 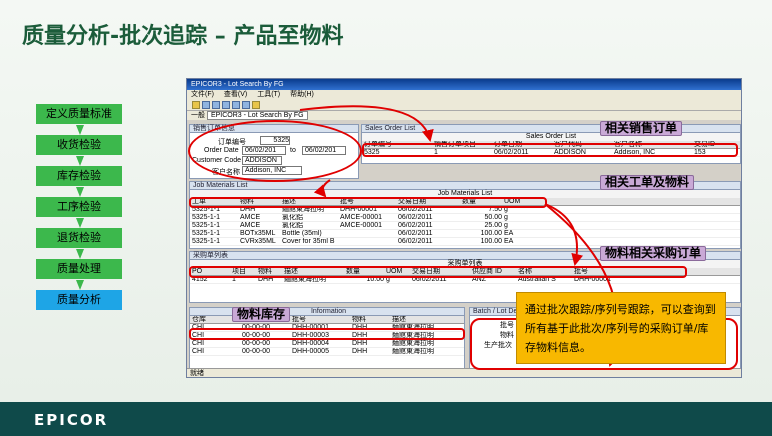 I want to click on table-row: CHI 00-00-00 DHH-00005 DHH 麵館東海拉明, so click(x=327, y=352).